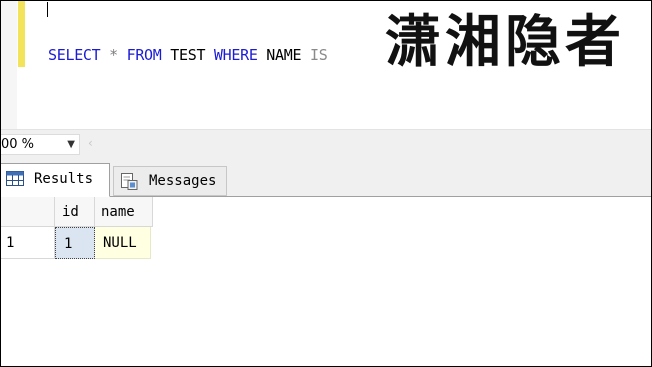 The height and width of the screenshot is (367, 652). I want to click on watermark-text: 潇湘隐者, so click(505, 42).